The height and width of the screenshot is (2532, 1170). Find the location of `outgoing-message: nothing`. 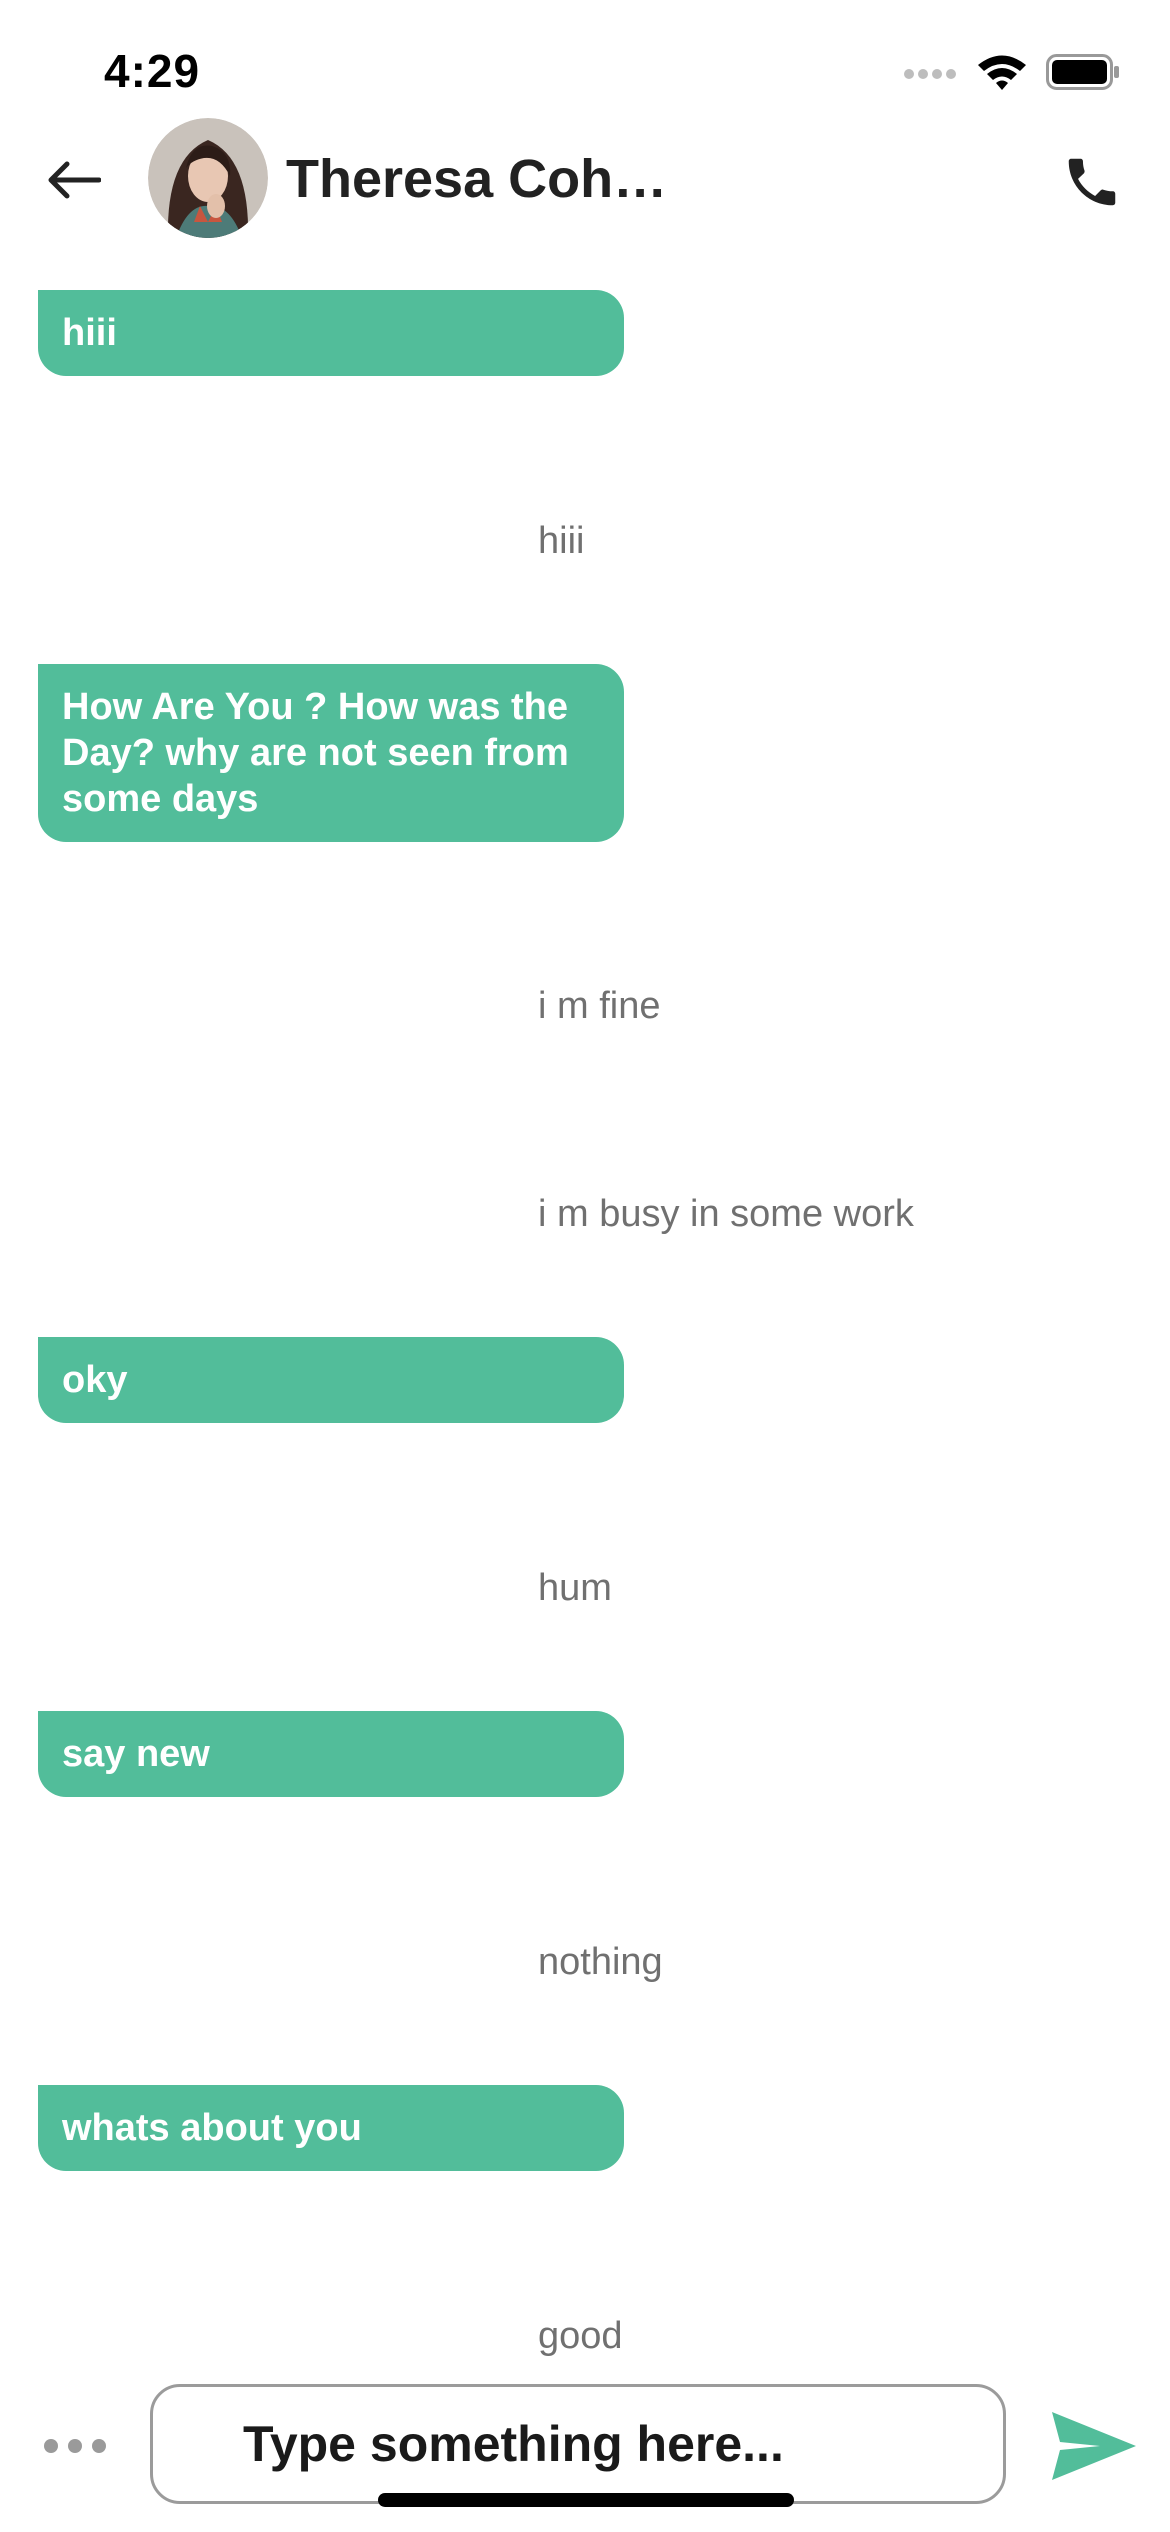

outgoing-message: nothing is located at coordinates (600, 1962).